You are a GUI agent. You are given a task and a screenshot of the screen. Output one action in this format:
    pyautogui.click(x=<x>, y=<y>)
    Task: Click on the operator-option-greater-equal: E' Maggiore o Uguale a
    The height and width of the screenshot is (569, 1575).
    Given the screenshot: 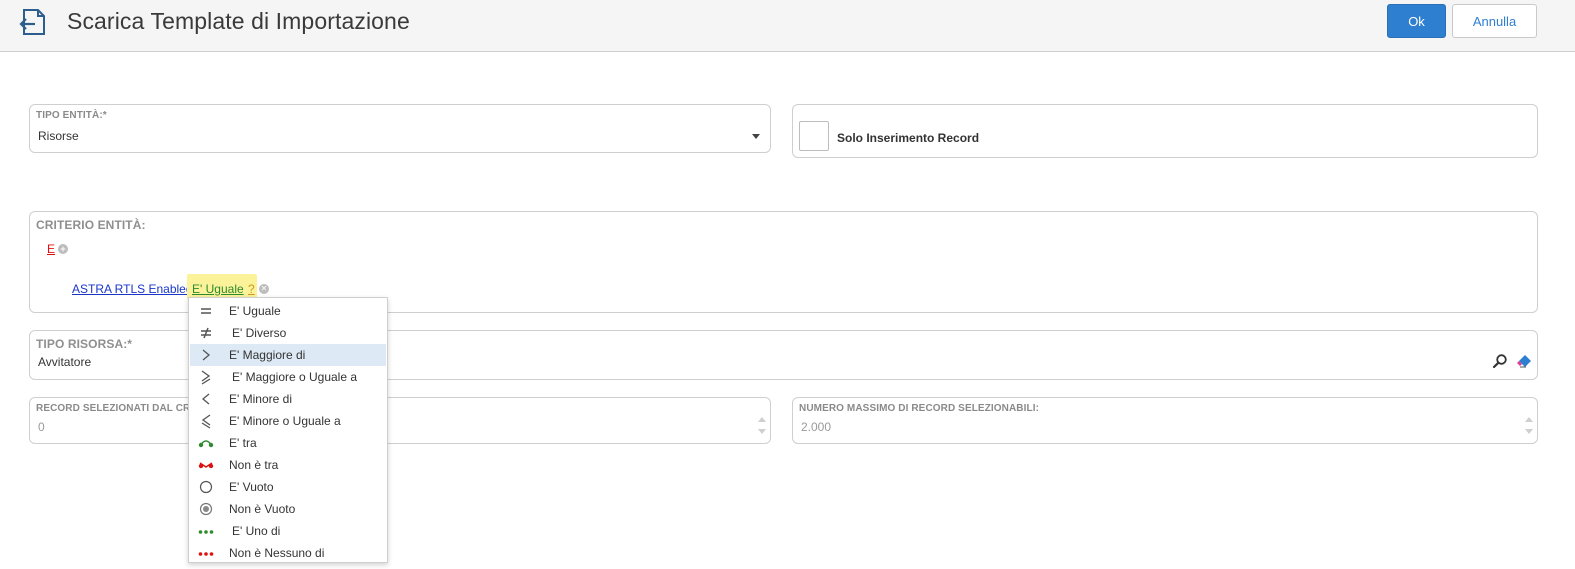 What is the action you would take?
    pyautogui.click(x=288, y=377)
    